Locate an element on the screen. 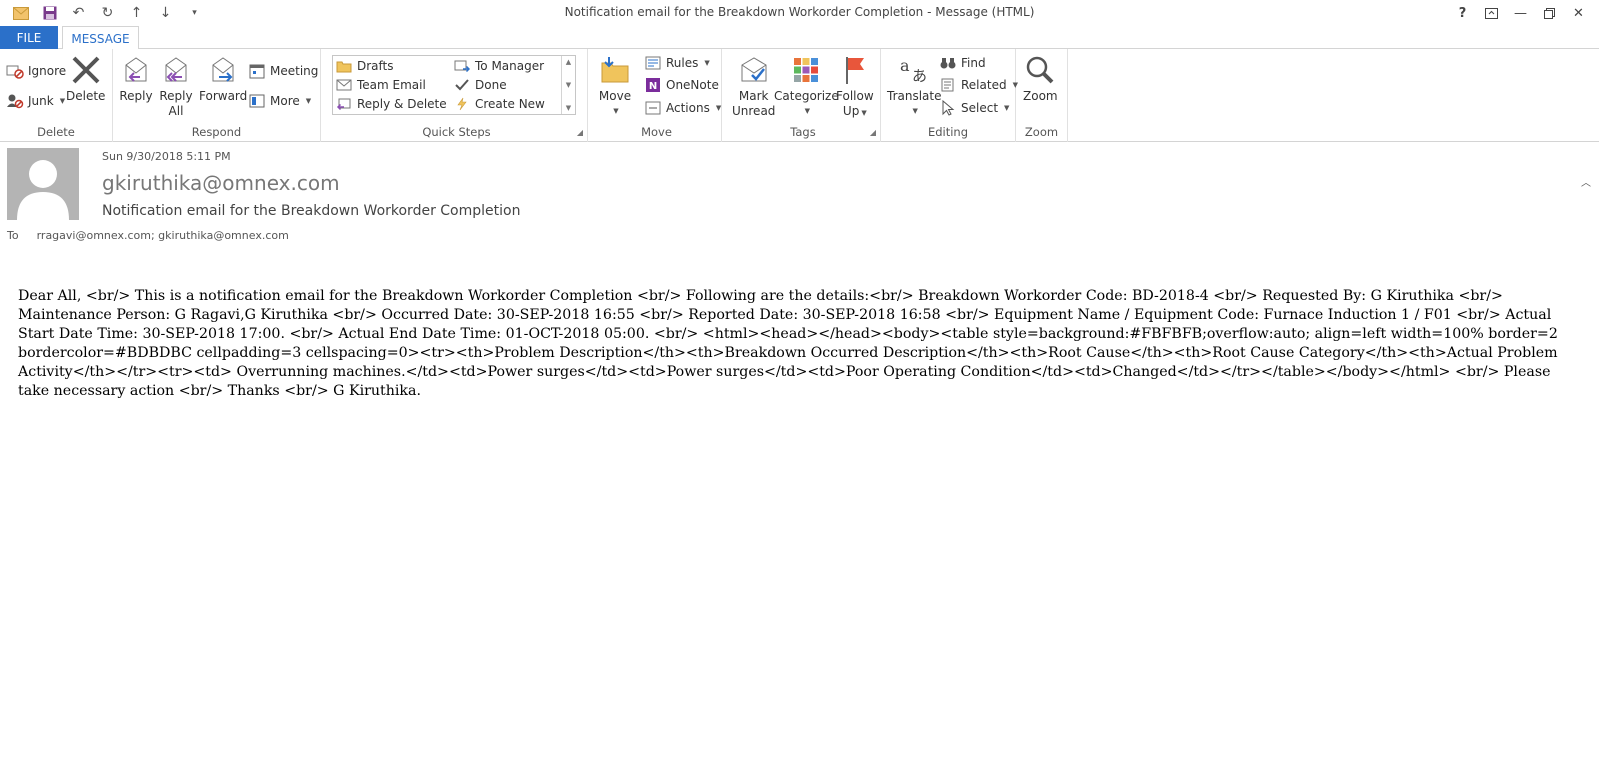  svg-text: あ is located at coordinates (919, 76).